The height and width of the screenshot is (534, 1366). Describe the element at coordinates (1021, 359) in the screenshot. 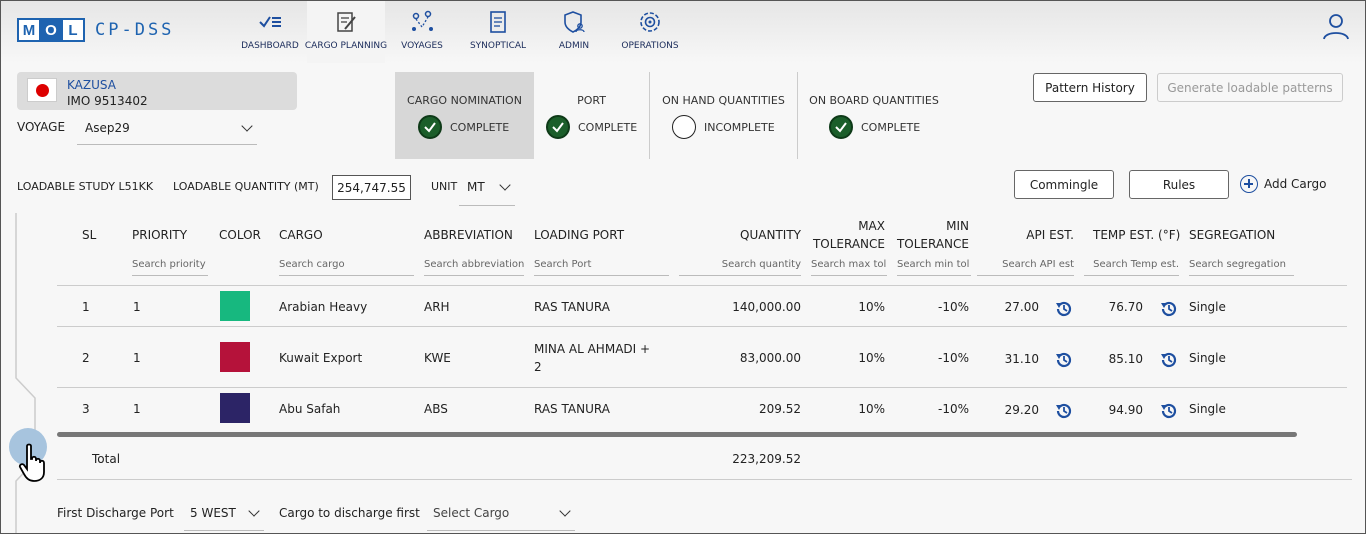

I see `cell-api-est: 31.10` at that location.